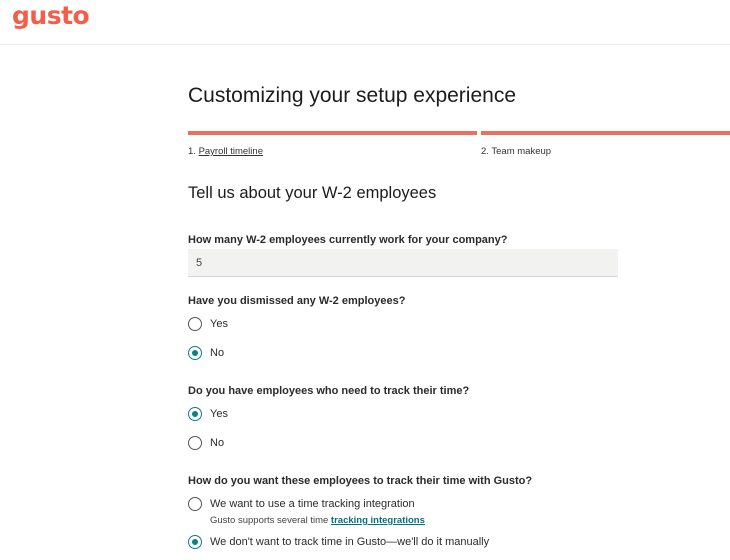  I want to click on tracking-integrations-link: tracking integrations, so click(378, 520).